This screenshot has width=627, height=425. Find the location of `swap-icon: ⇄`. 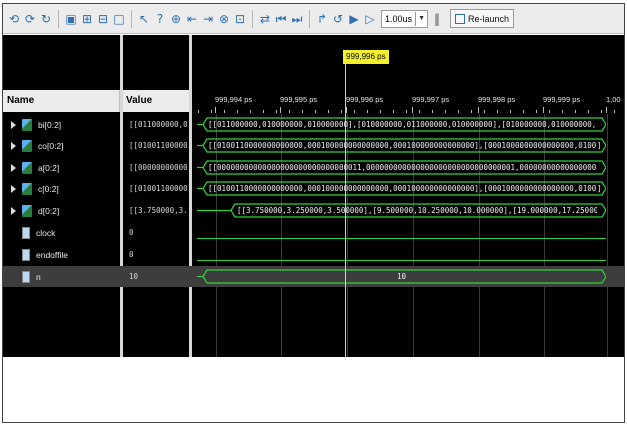

swap-icon: ⇄ is located at coordinates (265, 19).